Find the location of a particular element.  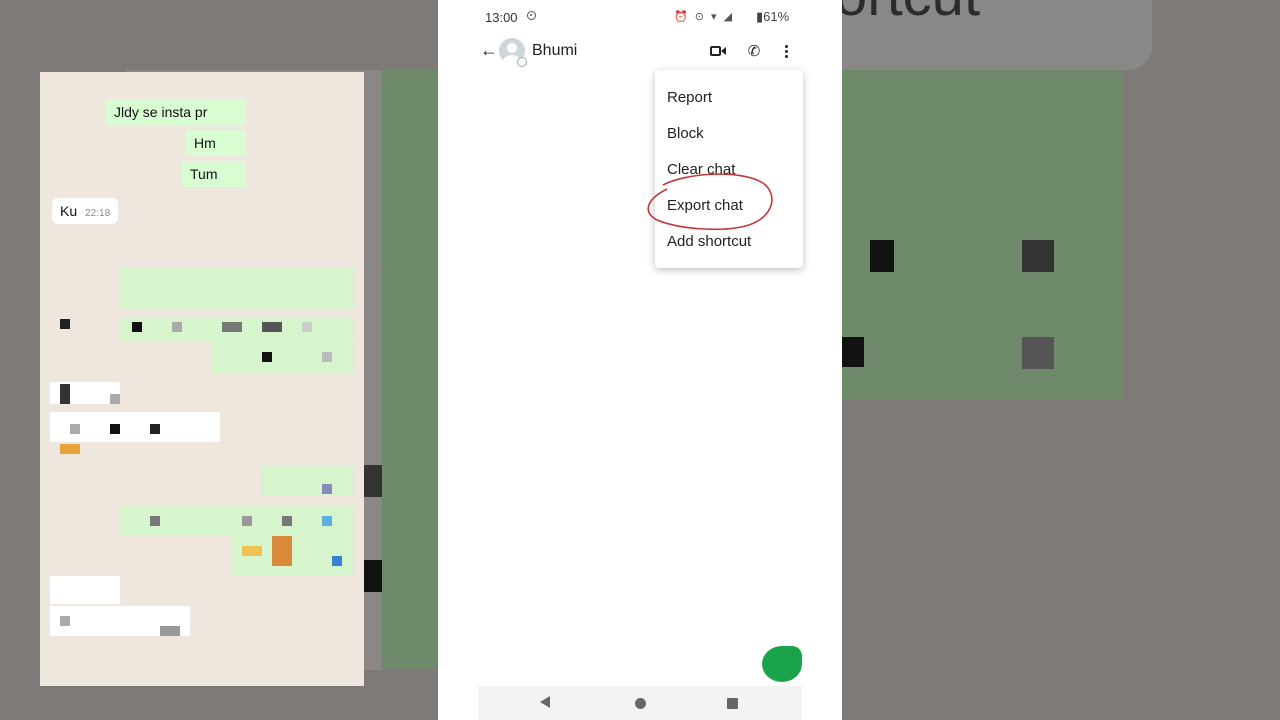

message-input-field is located at coordinates (607, 663).